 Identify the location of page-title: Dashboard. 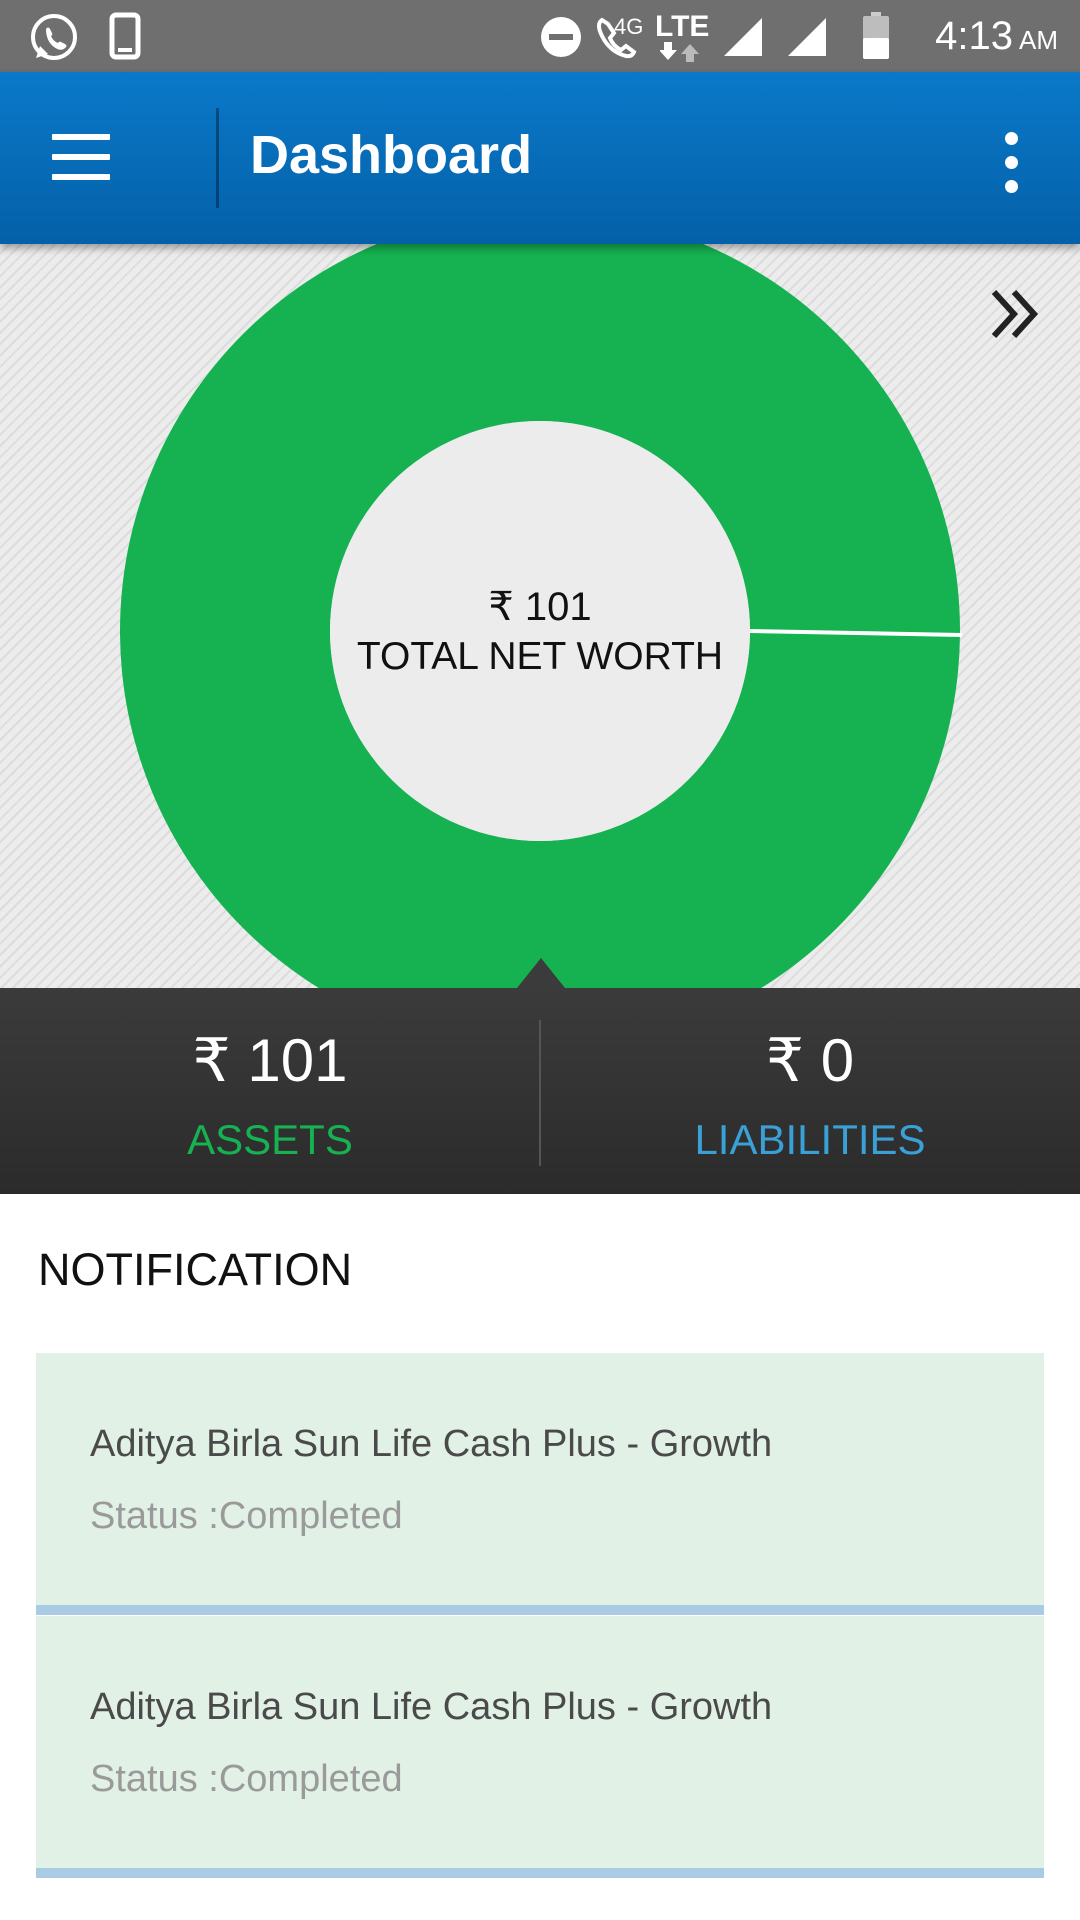
(391, 155).